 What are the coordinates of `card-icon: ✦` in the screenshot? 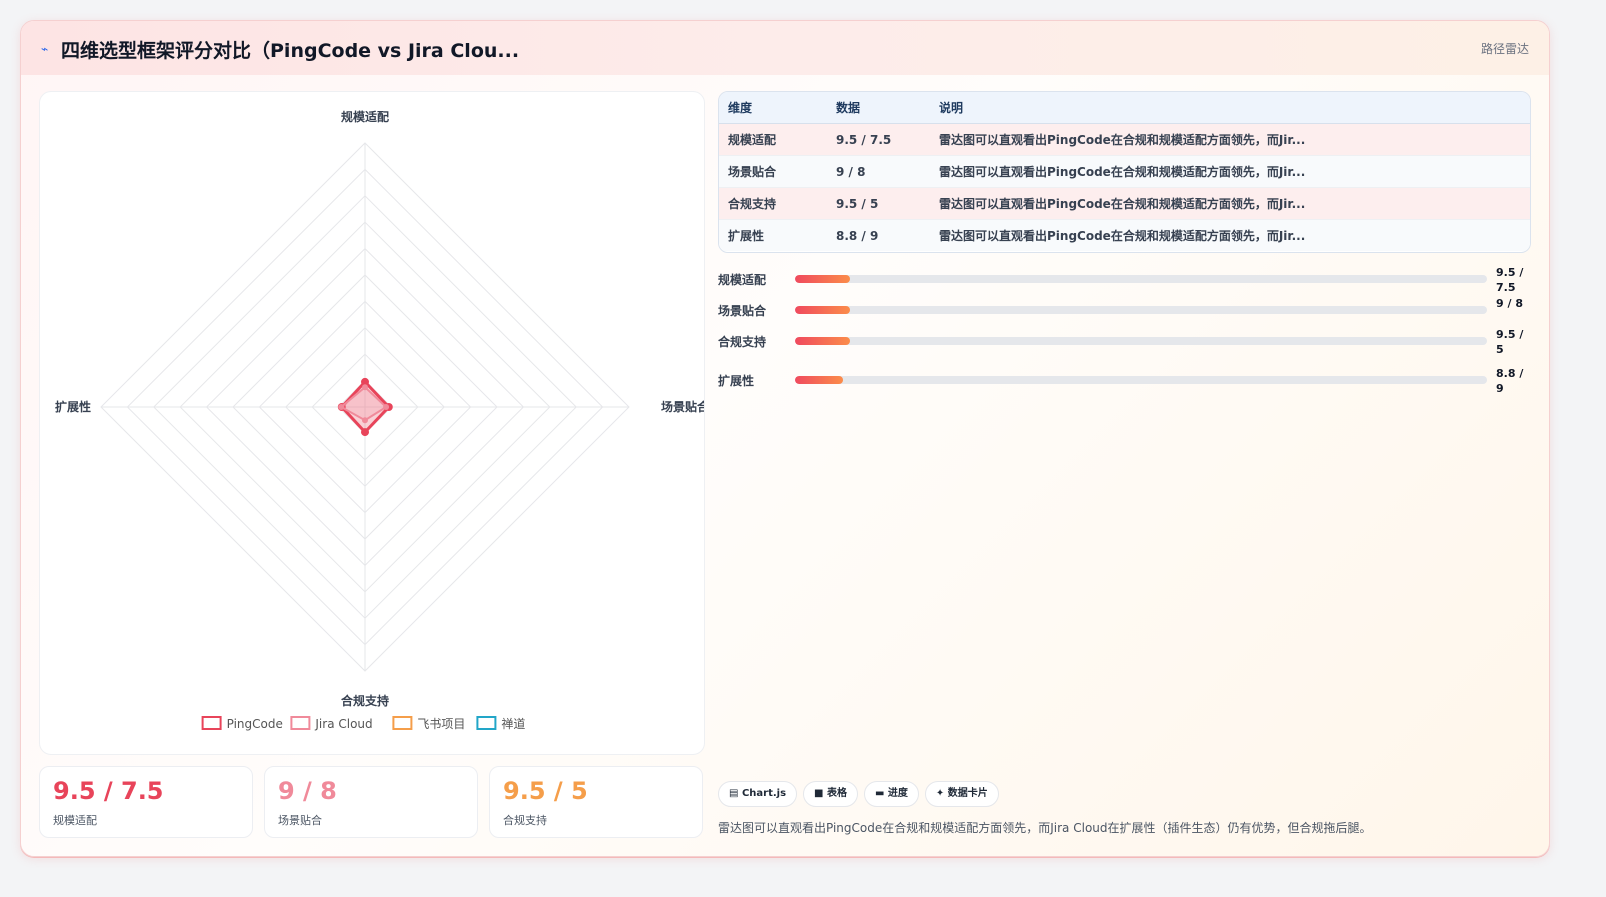 It's located at (940, 793).